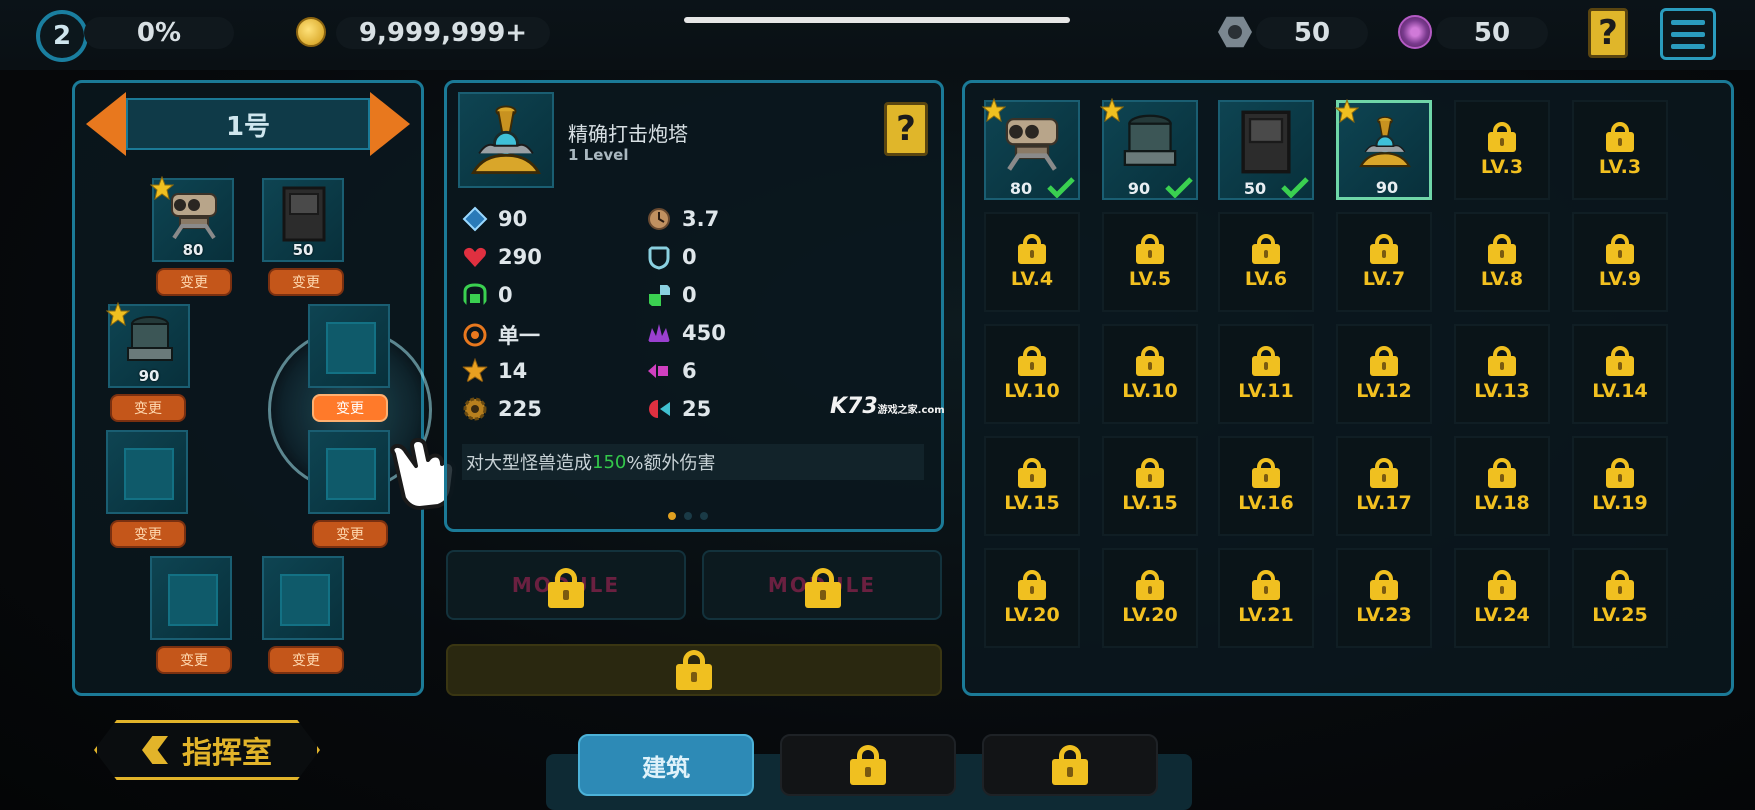 The height and width of the screenshot is (810, 1755). What do you see at coordinates (1688, 34) in the screenshot?
I see `menu-button` at bounding box center [1688, 34].